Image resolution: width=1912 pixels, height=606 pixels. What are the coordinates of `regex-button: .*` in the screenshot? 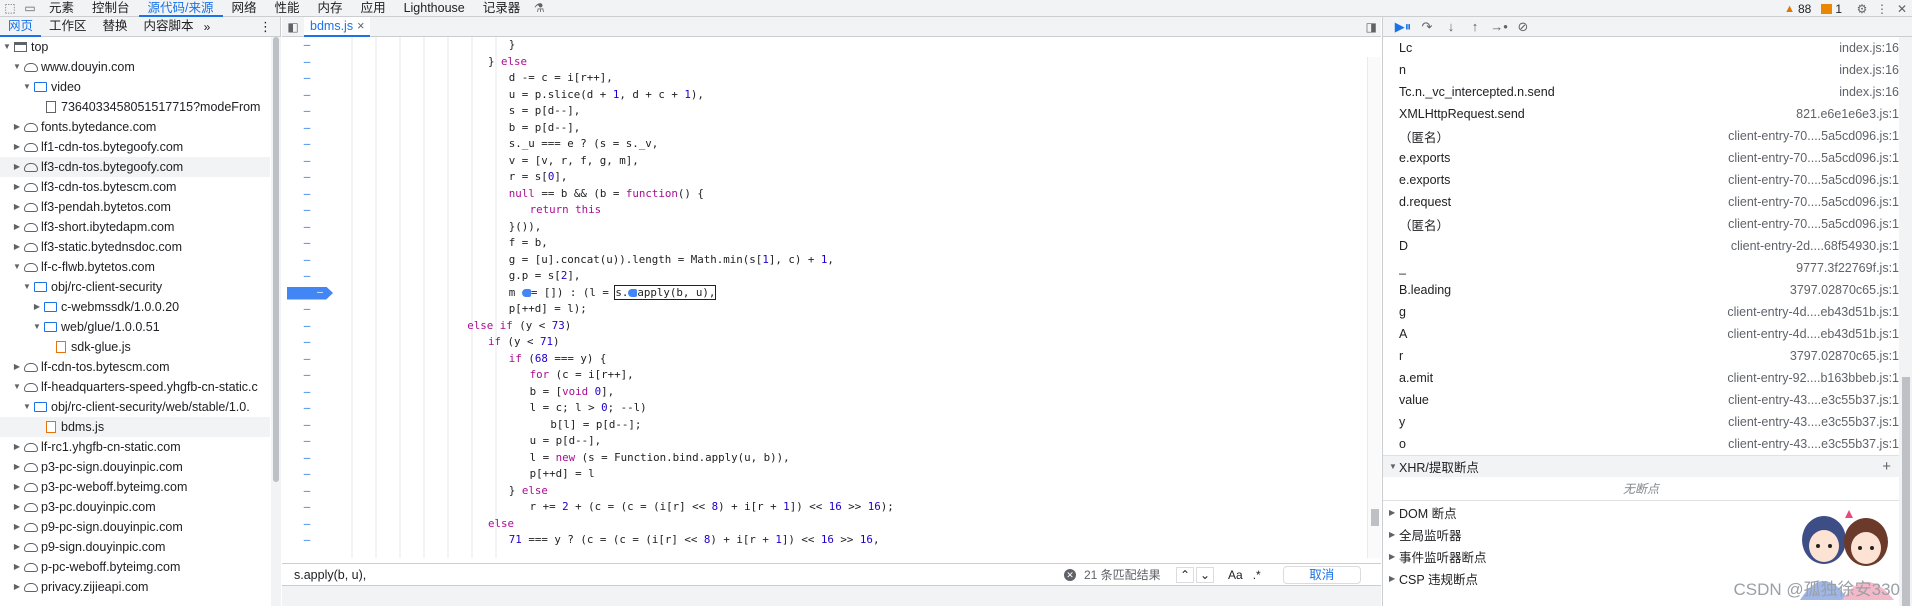 It's located at (1257, 575).